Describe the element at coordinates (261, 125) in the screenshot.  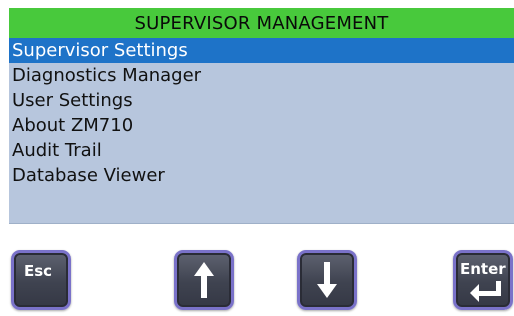
I see `menu-item-about-zm710: About ZM710` at that location.